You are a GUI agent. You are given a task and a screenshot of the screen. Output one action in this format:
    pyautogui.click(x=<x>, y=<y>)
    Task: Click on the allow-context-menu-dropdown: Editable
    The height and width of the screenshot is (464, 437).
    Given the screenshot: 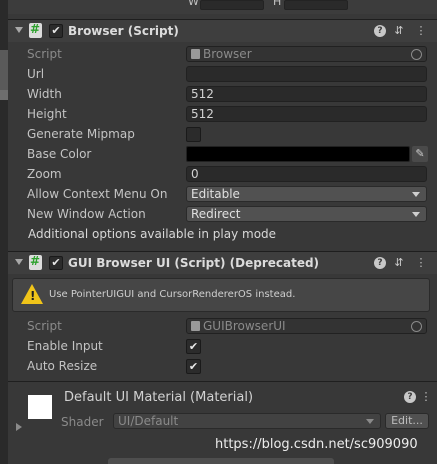 What is the action you would take?
    pyautogui.click(x=306, y=194)
    